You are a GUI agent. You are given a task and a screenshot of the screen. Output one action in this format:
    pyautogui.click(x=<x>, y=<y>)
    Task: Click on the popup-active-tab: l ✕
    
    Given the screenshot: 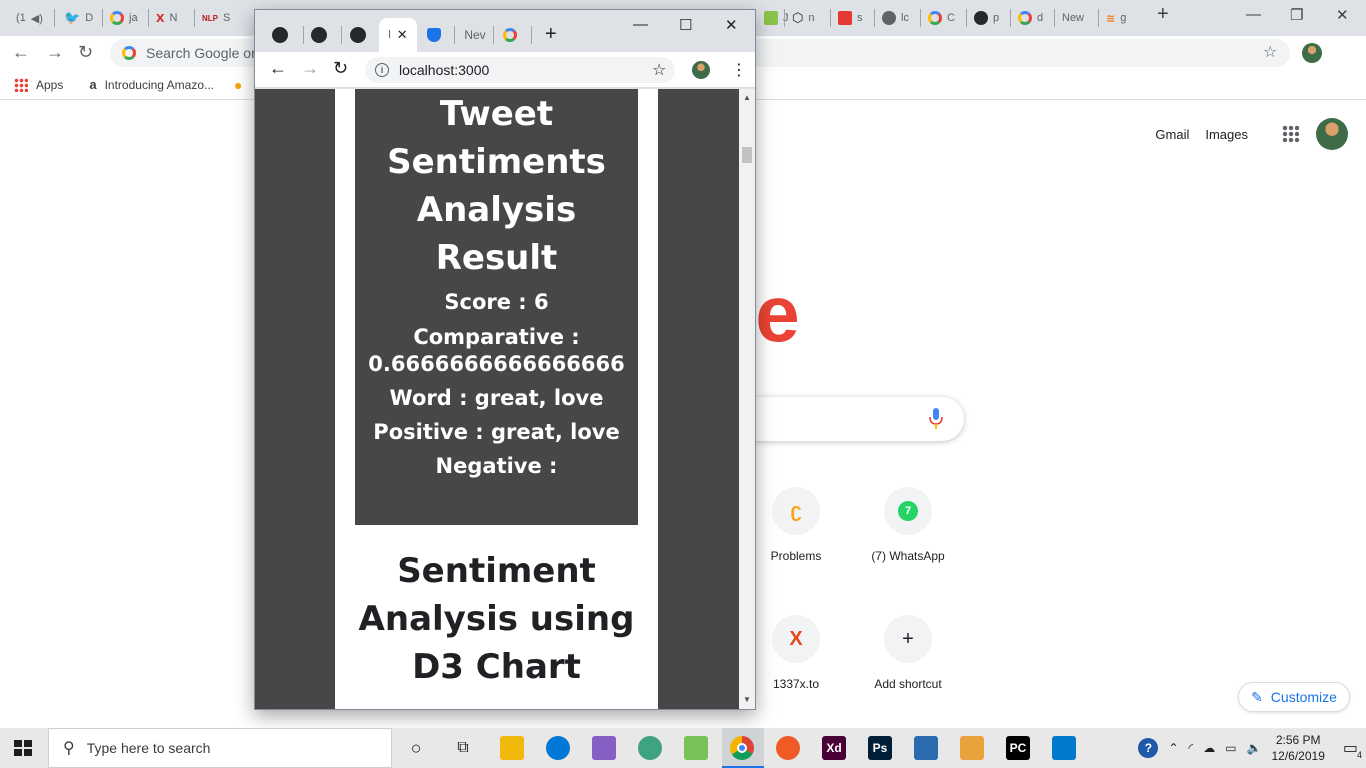 What is the action you would take?
    pyautogui.click(x=398, y=35)
    